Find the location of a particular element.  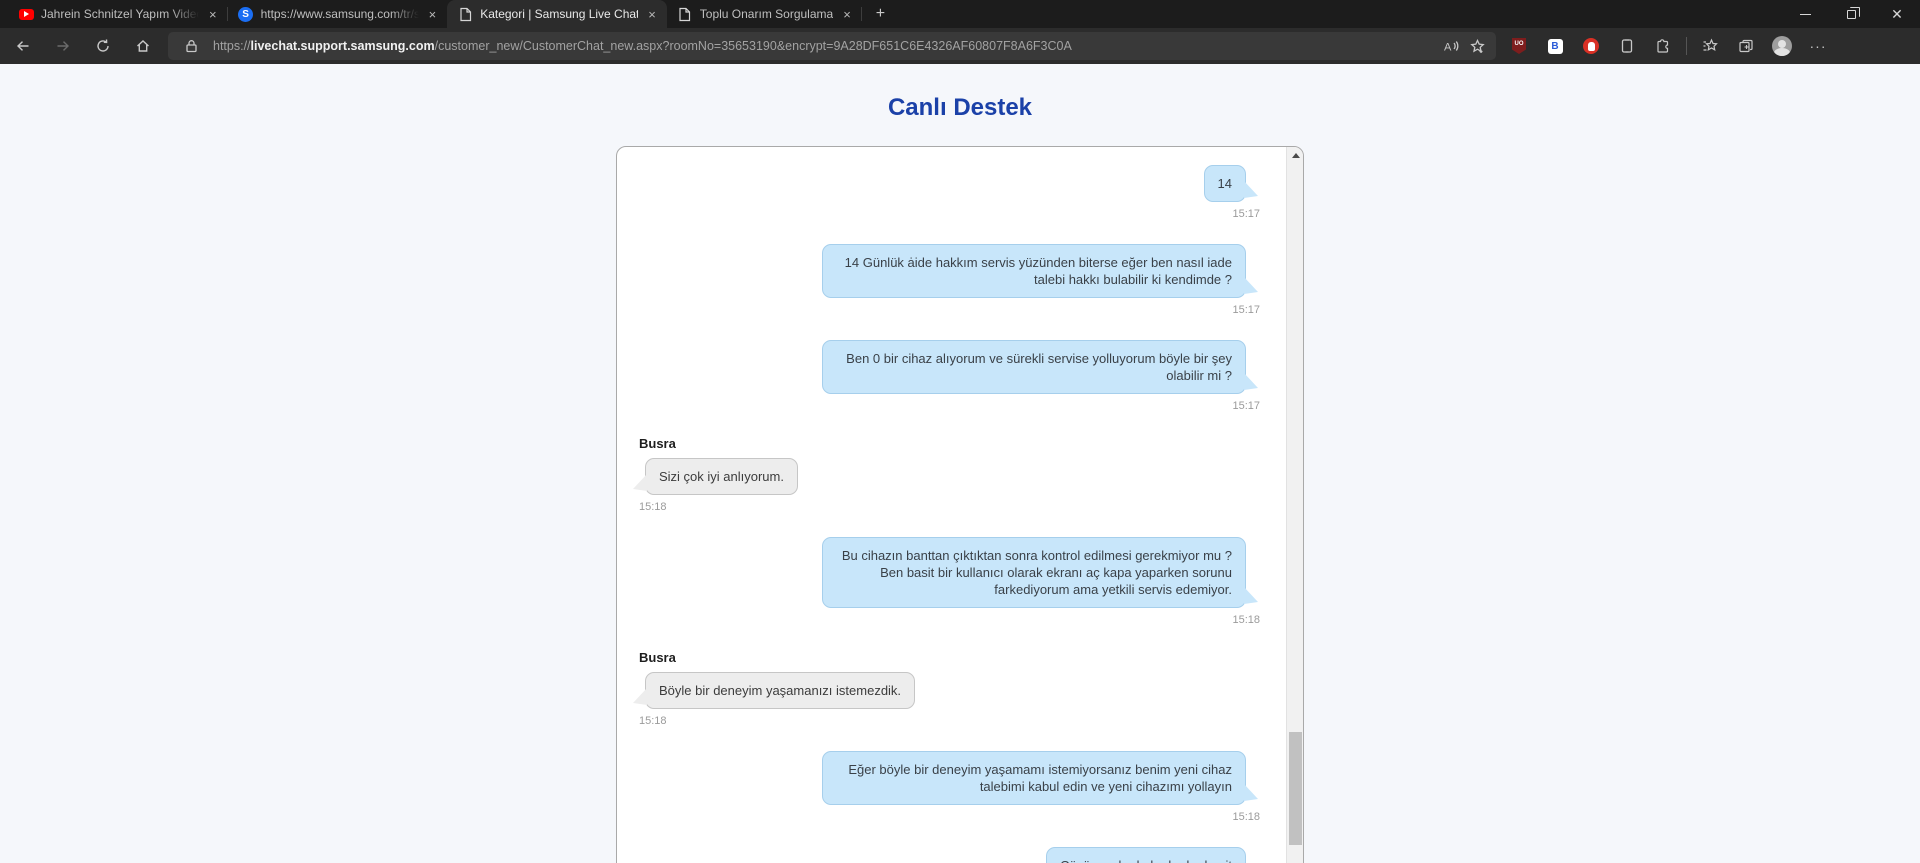

message-group-customer: Çözüm aslında bu kadar basit15:19 is located at coordinates (949, 855).